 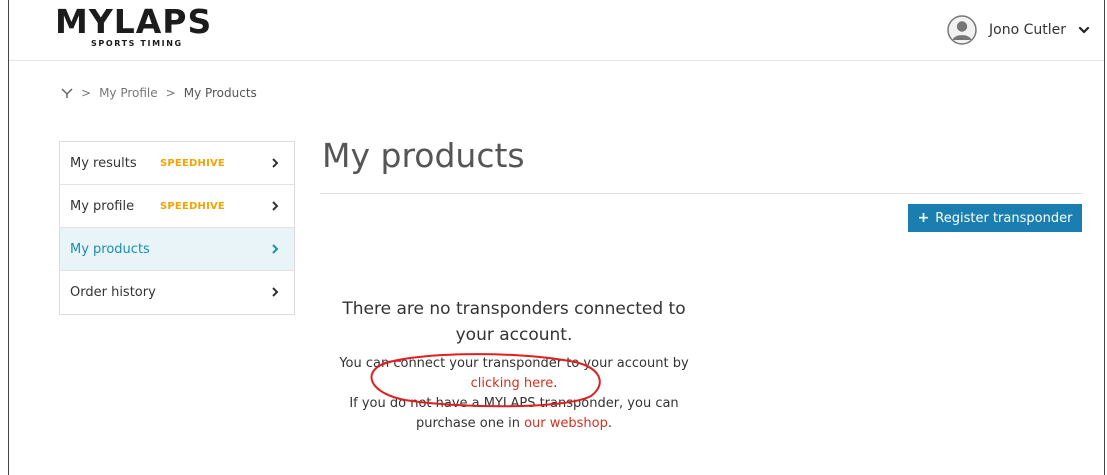 What do you see at coordinates (423, 155) in the screenshot?
I see `page-title: My products` at bounding box center [423, 155].